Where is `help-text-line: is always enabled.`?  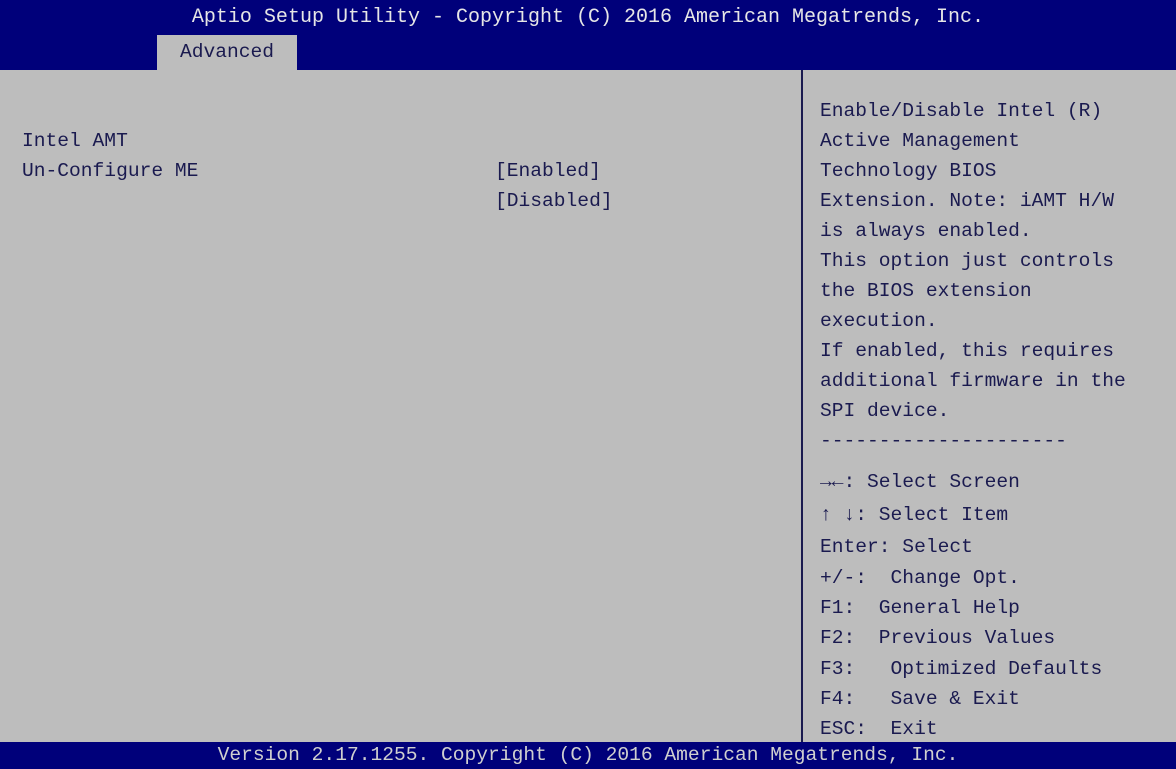
help-text-line: is always enabled. is located at coordinates (926, 231).